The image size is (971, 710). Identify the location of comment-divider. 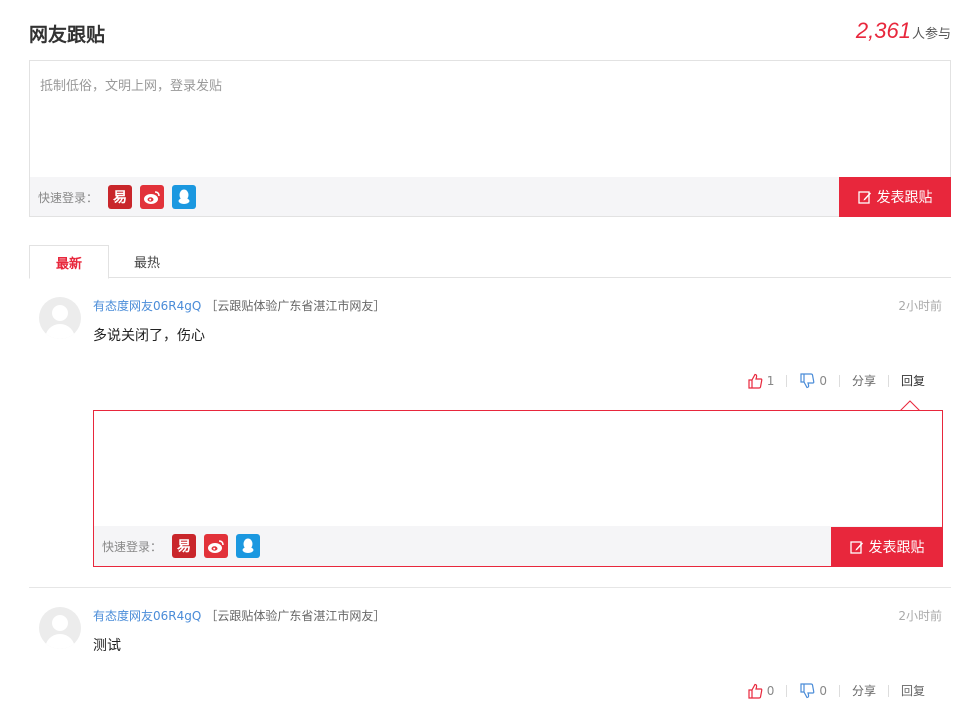
(490, 587).